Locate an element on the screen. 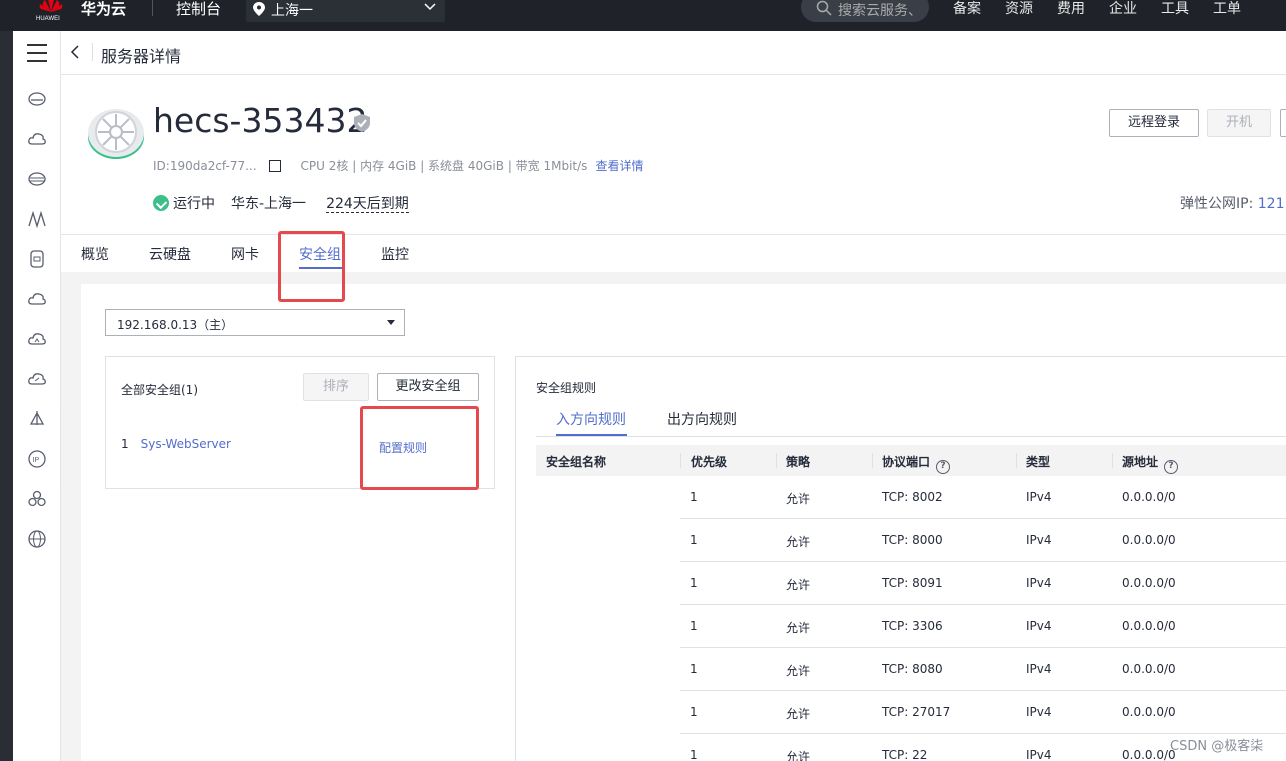  highlight-box-configure-rules is located at coordinates (419, 448).